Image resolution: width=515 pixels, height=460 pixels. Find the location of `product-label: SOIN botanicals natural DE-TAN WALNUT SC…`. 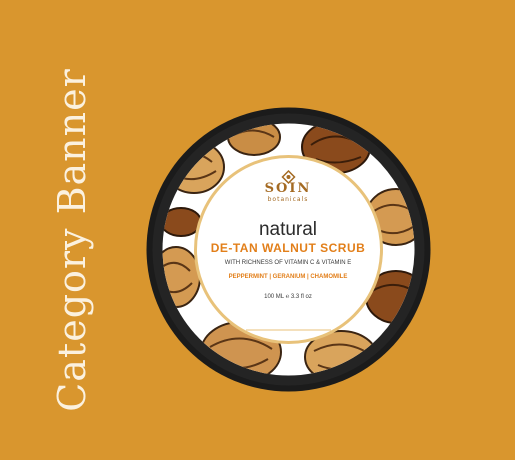

product-label: SOIN botanicals natural DE-TAN WALNUT SC… is located at coordinates (288, 248).